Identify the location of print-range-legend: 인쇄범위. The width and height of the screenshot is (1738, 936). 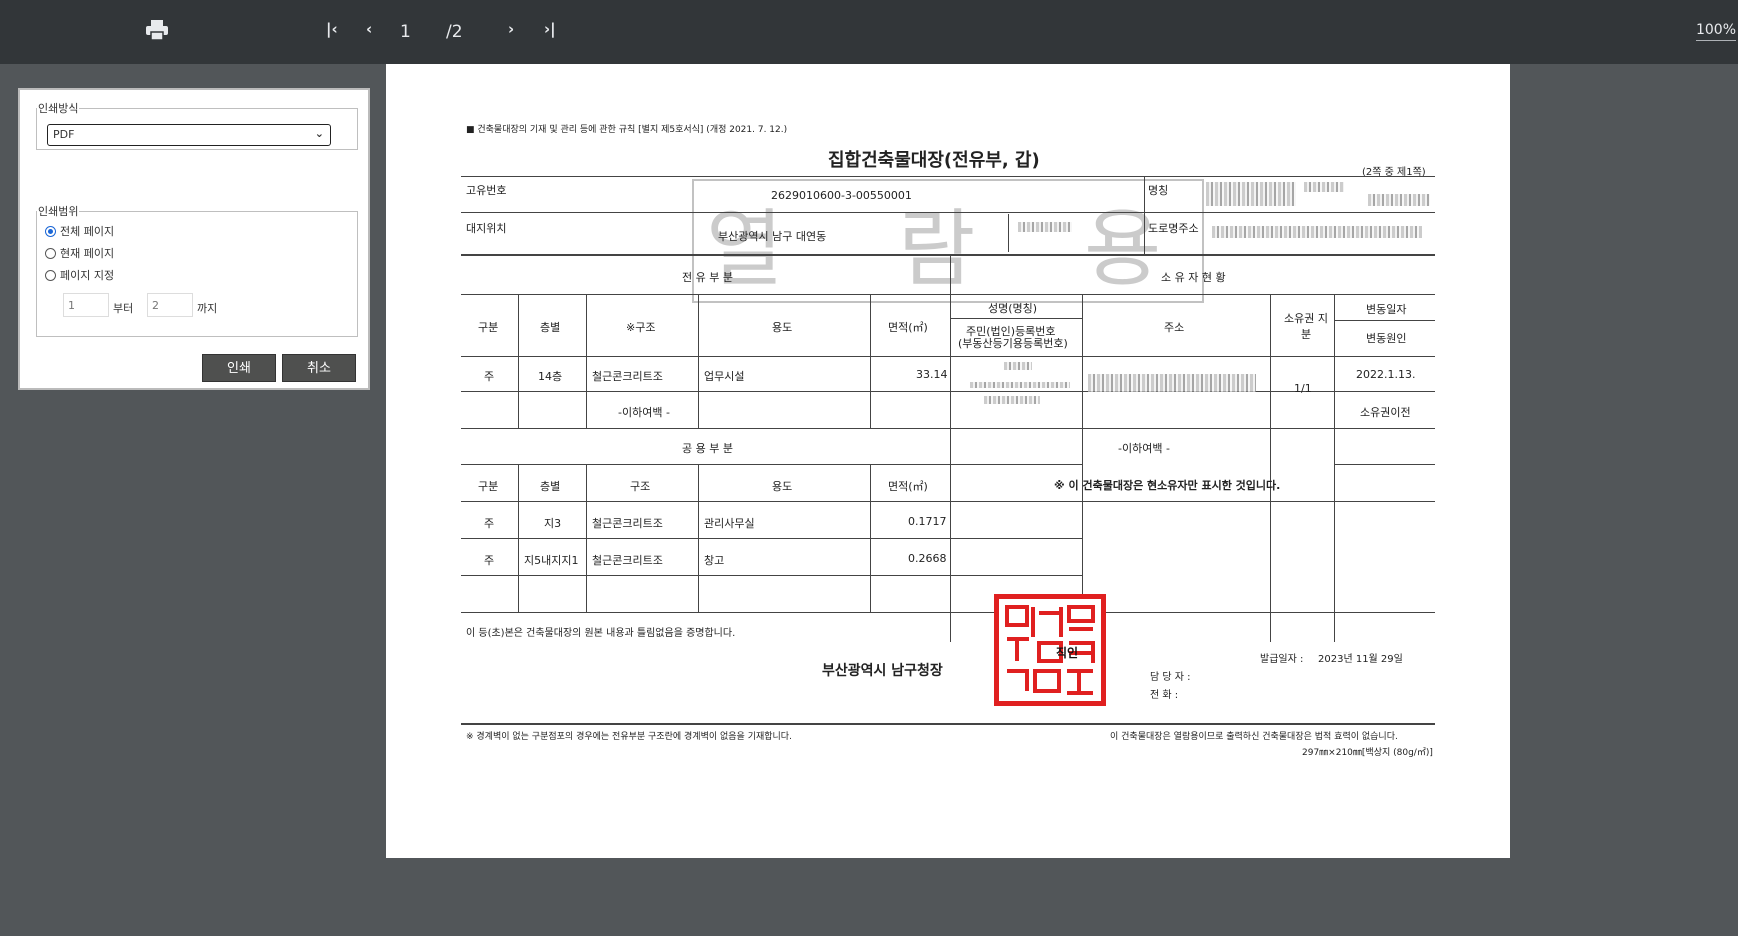
(58, 211).